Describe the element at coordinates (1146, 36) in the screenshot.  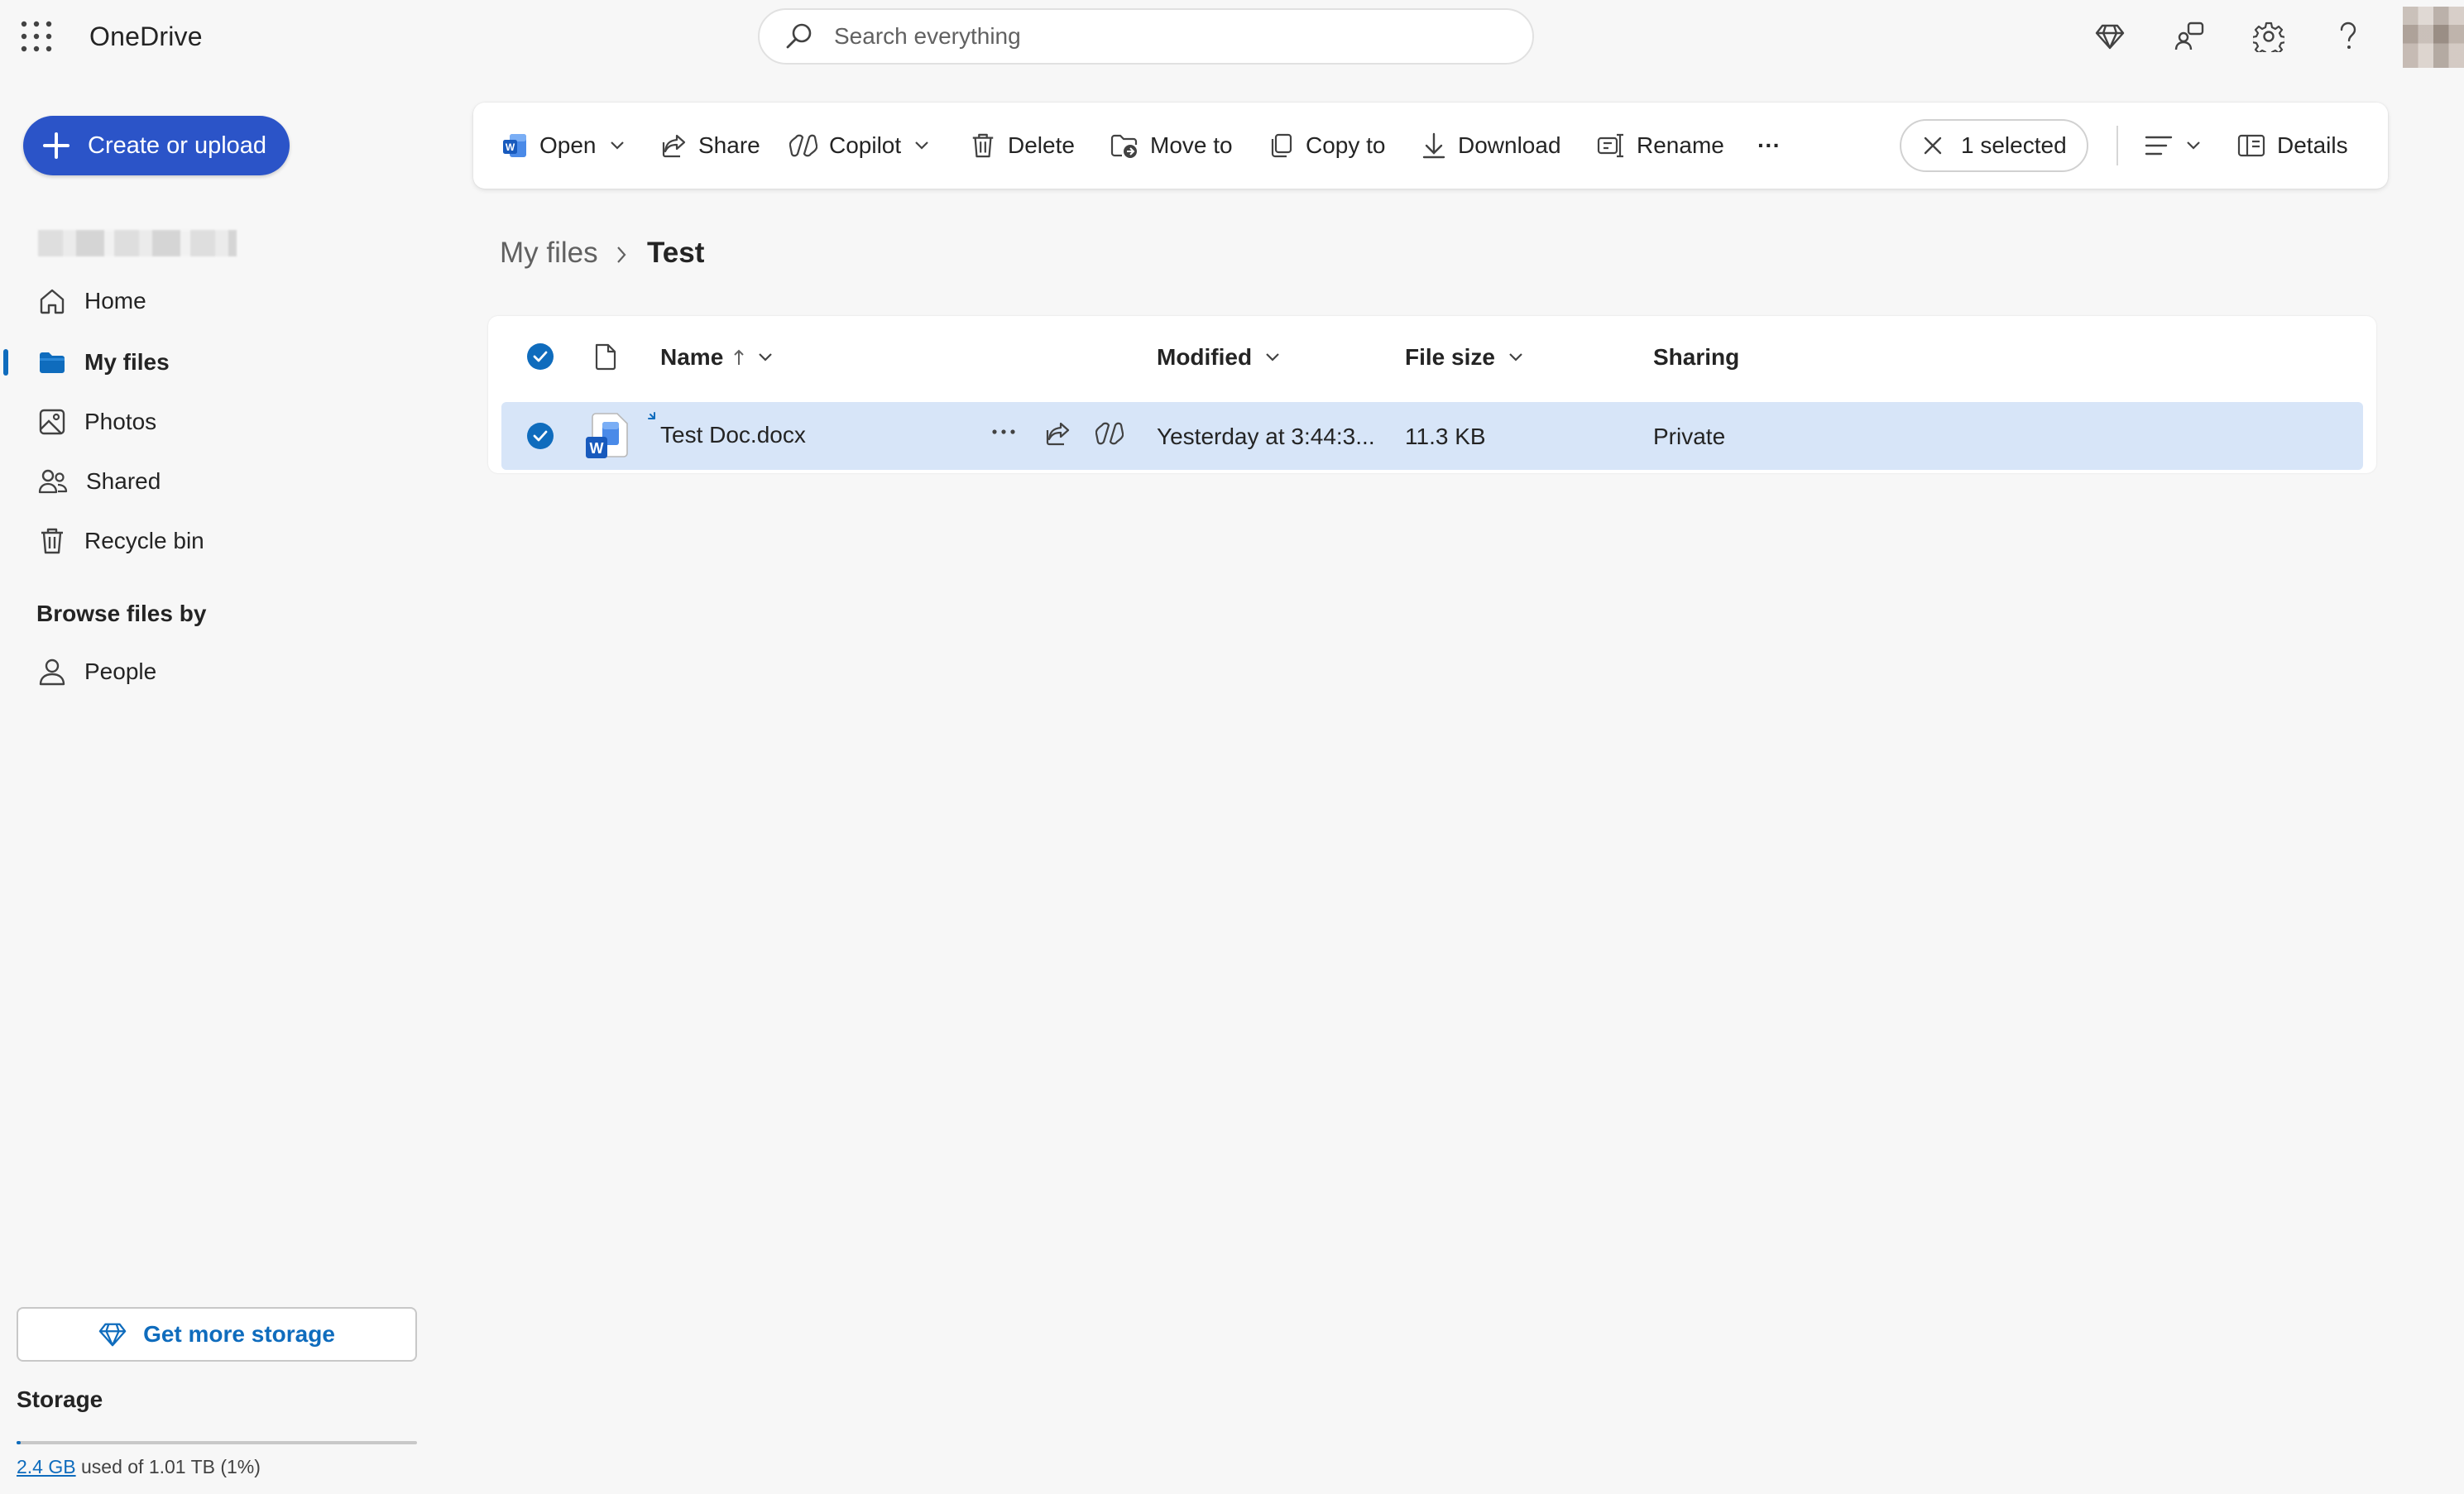
I see `search-box: Search everything` at that location.